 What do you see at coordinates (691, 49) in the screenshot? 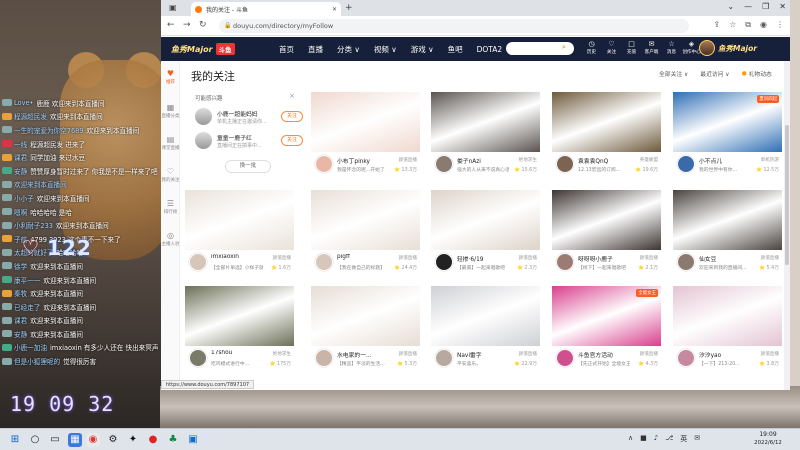
I see `header-creator-button: ◈ 创作中心` at bounding box center [691, 49].